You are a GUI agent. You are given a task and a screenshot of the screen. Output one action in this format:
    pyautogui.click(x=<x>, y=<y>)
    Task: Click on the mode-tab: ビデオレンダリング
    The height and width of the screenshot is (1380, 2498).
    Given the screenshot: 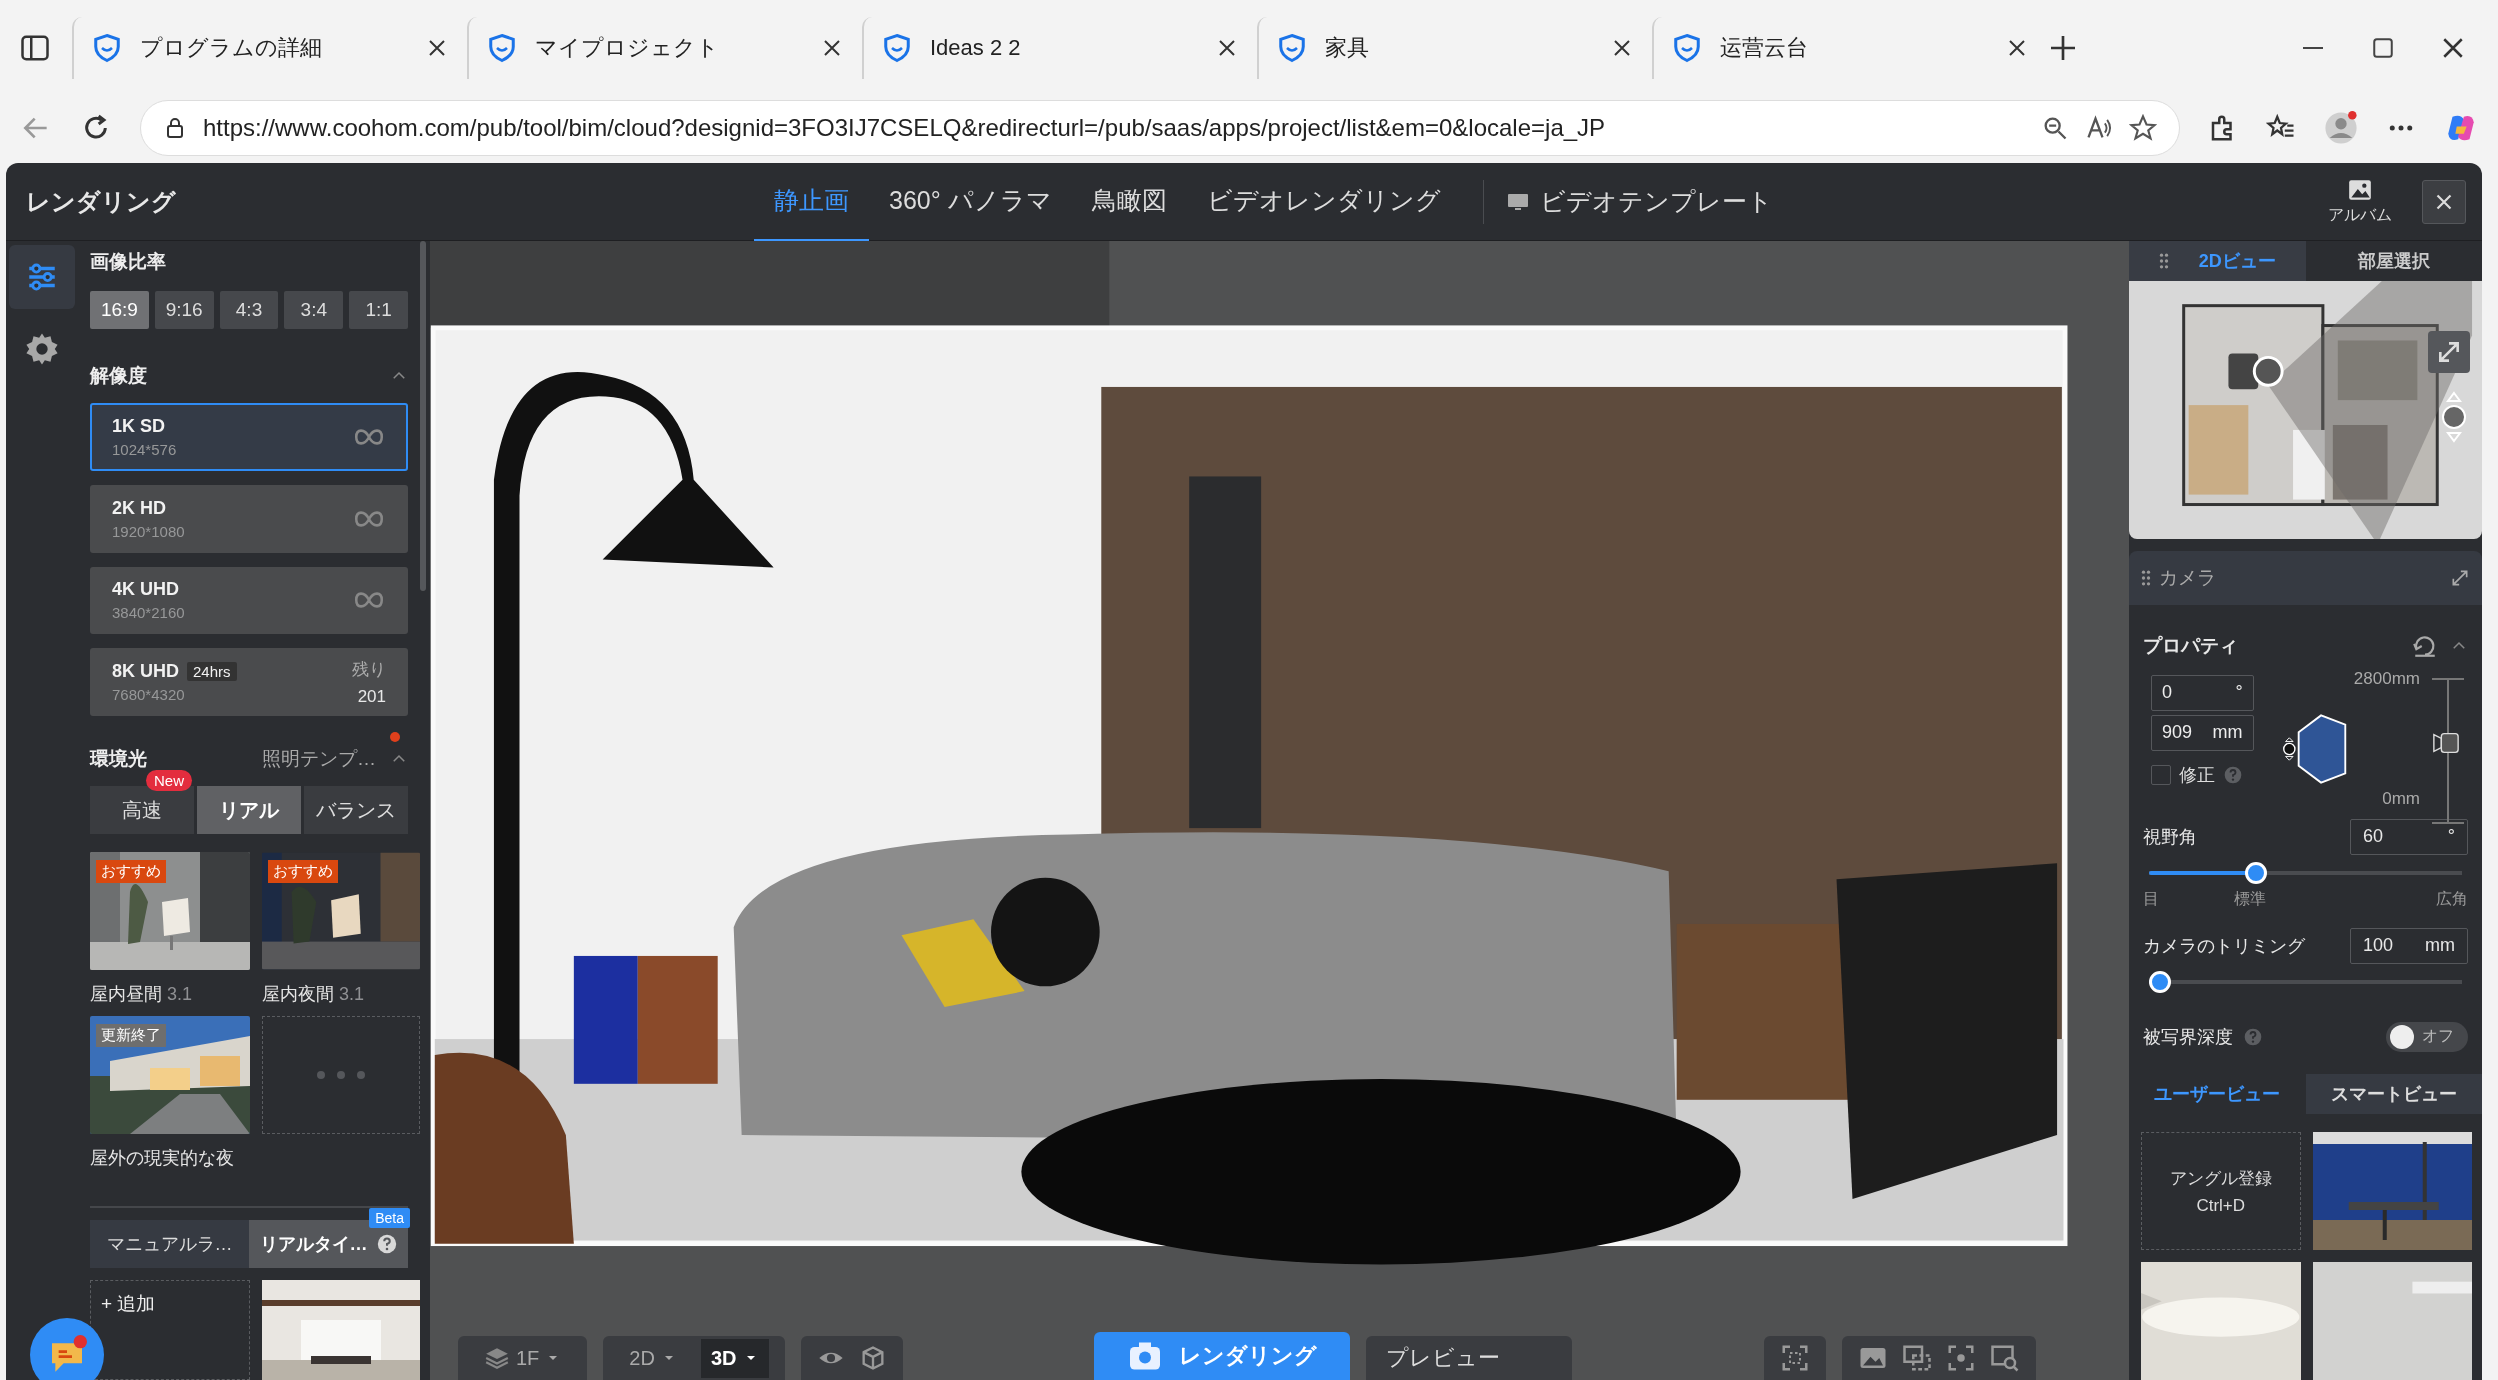 What is the action you would take?
    pyautogui.click(x=1323, y=202)
    